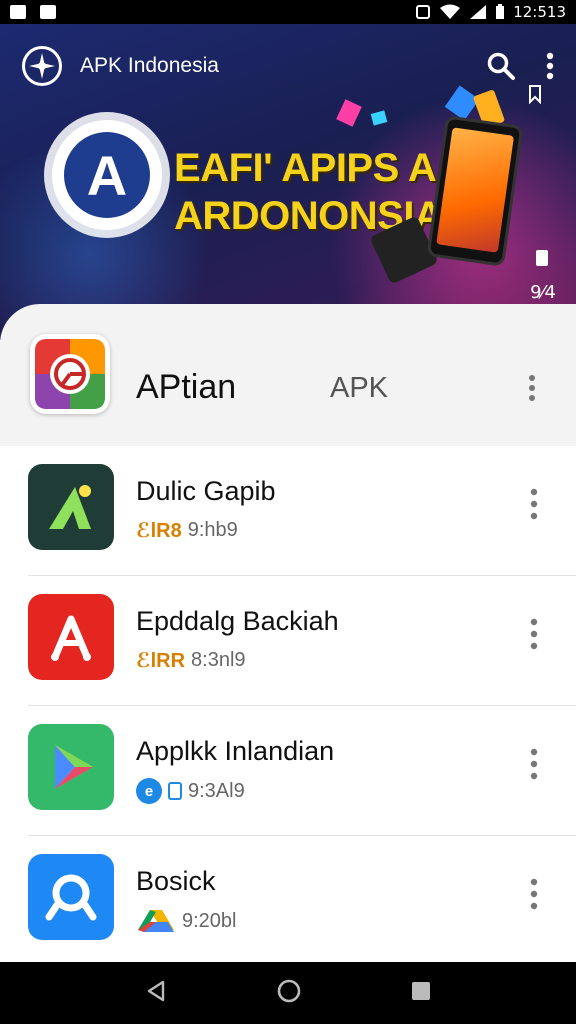 The height and width of the screenshot is (1024, 576). I want to click on hero-emblem: A, so click(107, 175).